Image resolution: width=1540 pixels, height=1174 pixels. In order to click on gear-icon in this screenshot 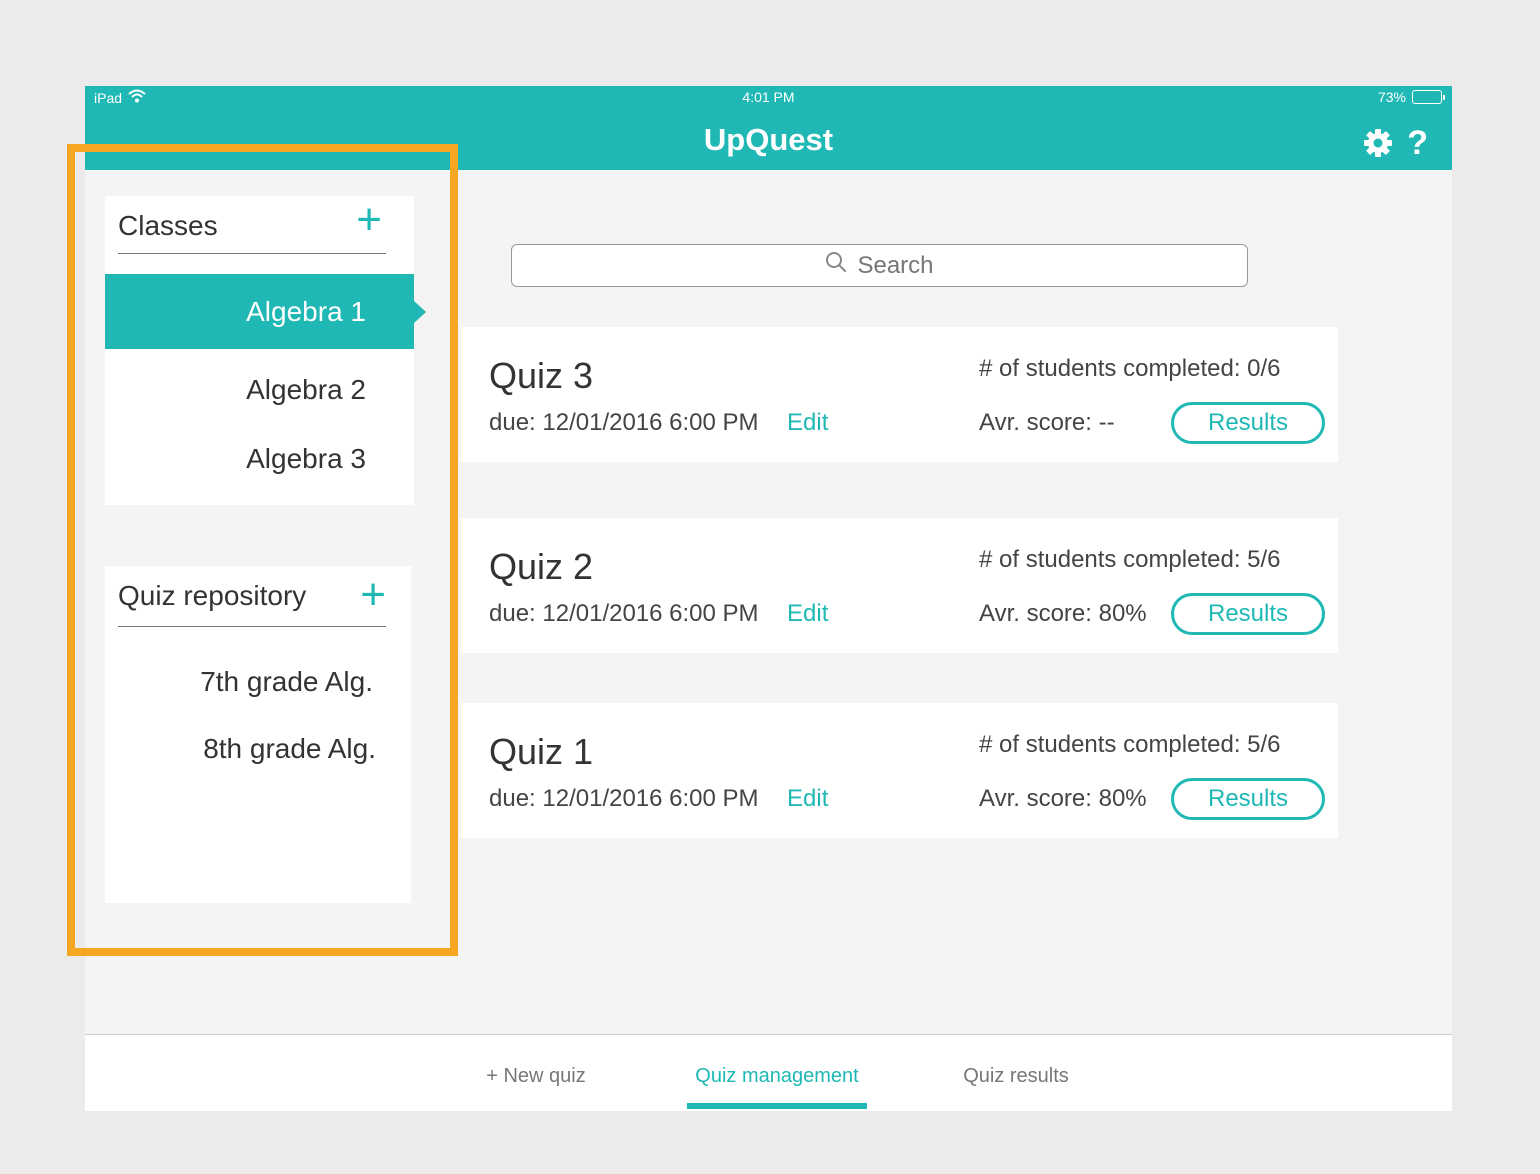, I will do `click(1378, 143)`.